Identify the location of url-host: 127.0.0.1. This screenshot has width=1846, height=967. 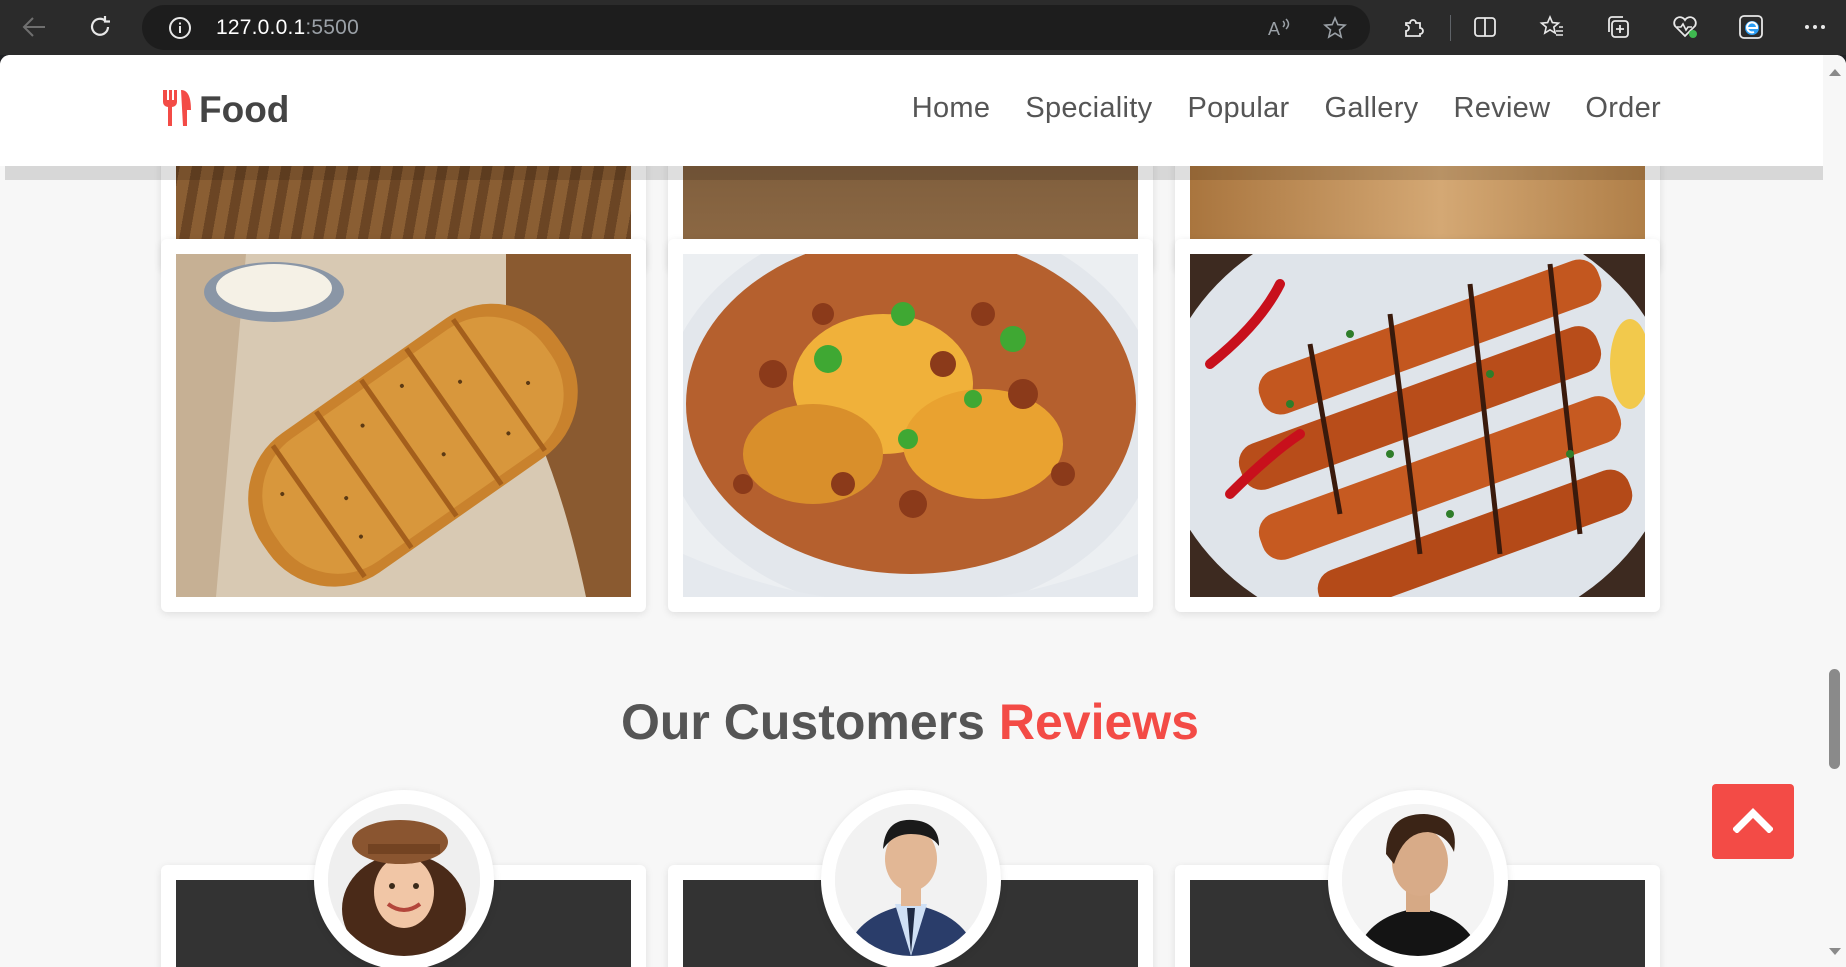
(261, 27).